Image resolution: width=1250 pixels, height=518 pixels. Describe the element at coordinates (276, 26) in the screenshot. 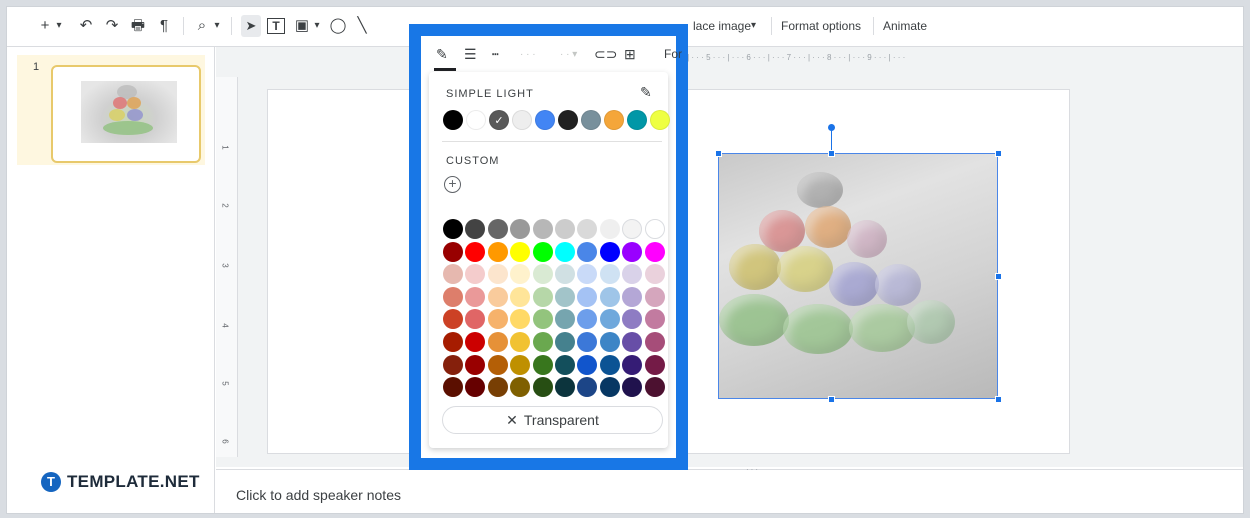

I see `textbox-tool-button: T` at that location.